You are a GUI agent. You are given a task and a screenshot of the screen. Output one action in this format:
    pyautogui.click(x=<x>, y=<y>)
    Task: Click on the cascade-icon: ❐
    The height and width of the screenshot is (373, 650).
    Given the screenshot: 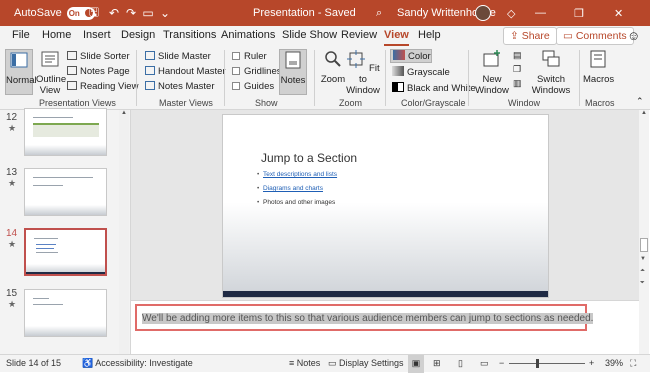 What is the action you would take?
    pyautogui.click(x=517, y=69)
    